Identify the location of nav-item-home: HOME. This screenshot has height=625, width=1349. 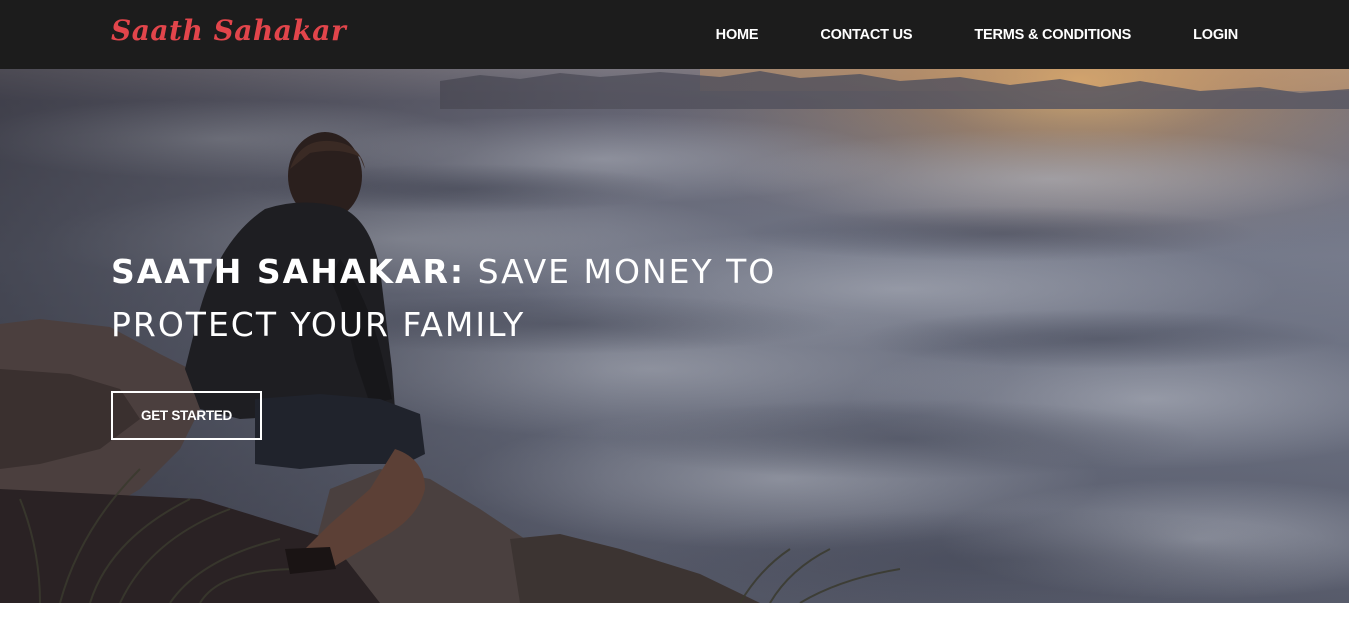
(737, 35).